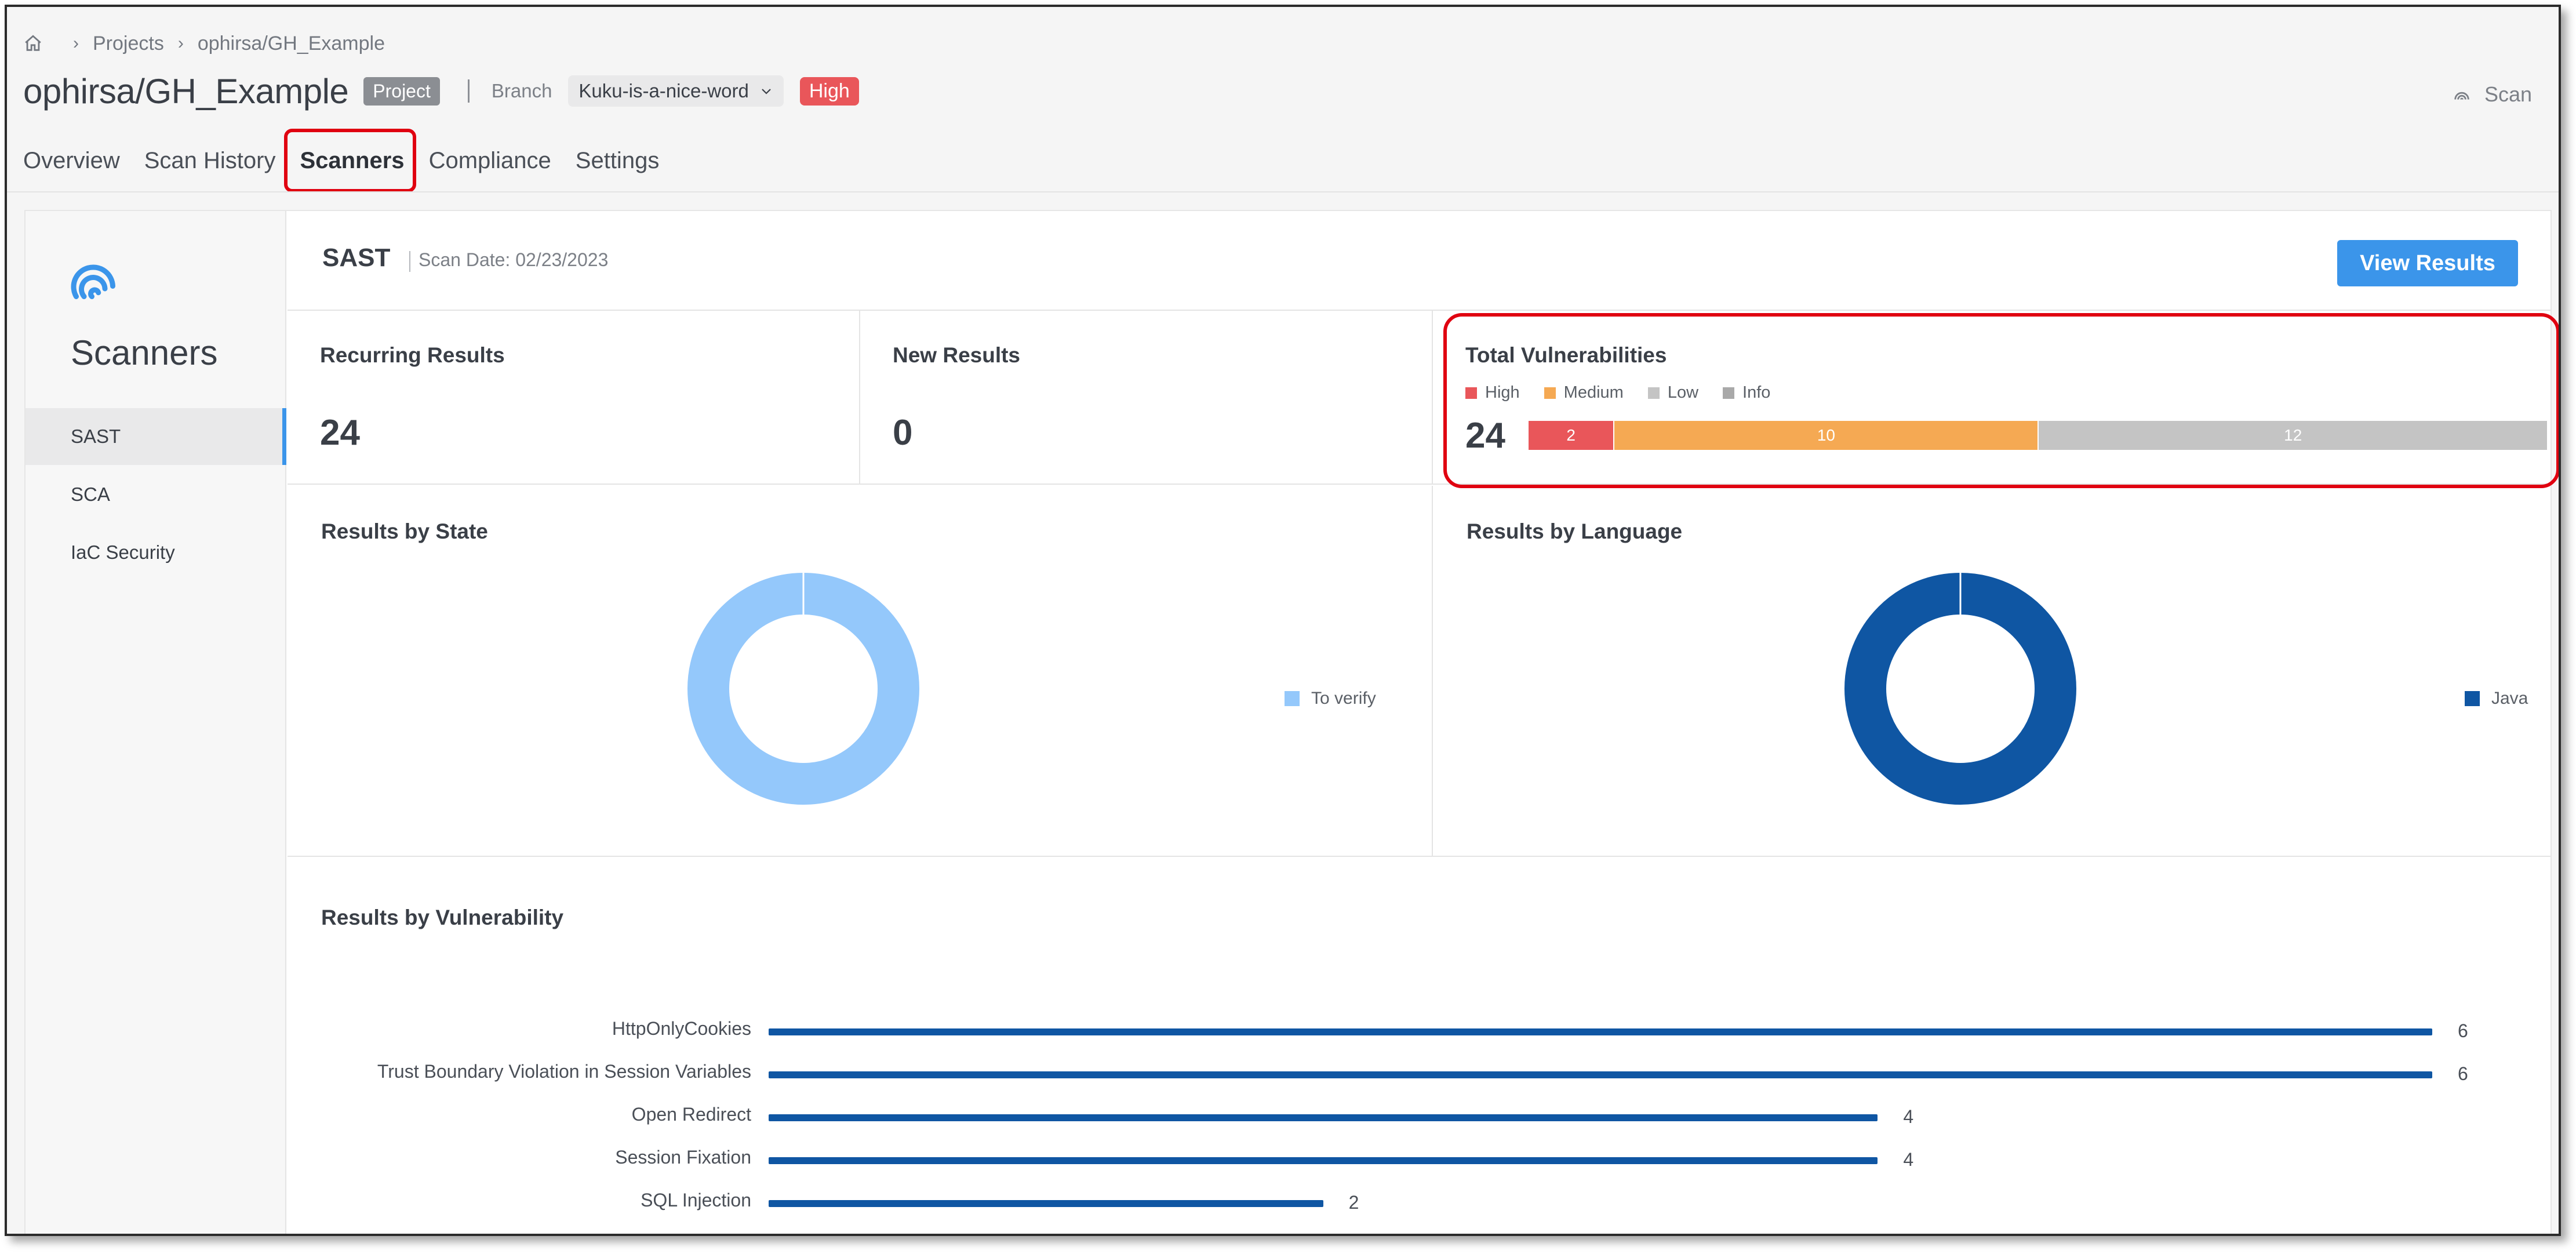 The width and height of the screenshot is (2576, 1254). I want to click on branch-select: Kuku-is-a-nice-word, so click(676, 91).